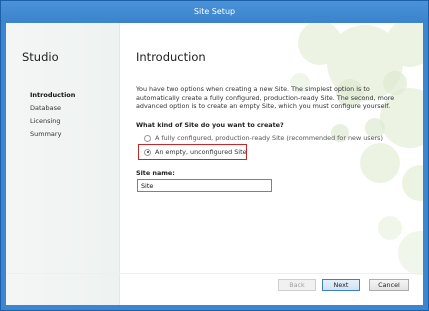  What do you see at coordinates (147, 152) in the screenshot?
I see `radio-button-selected` at bounding box center [147, 152].